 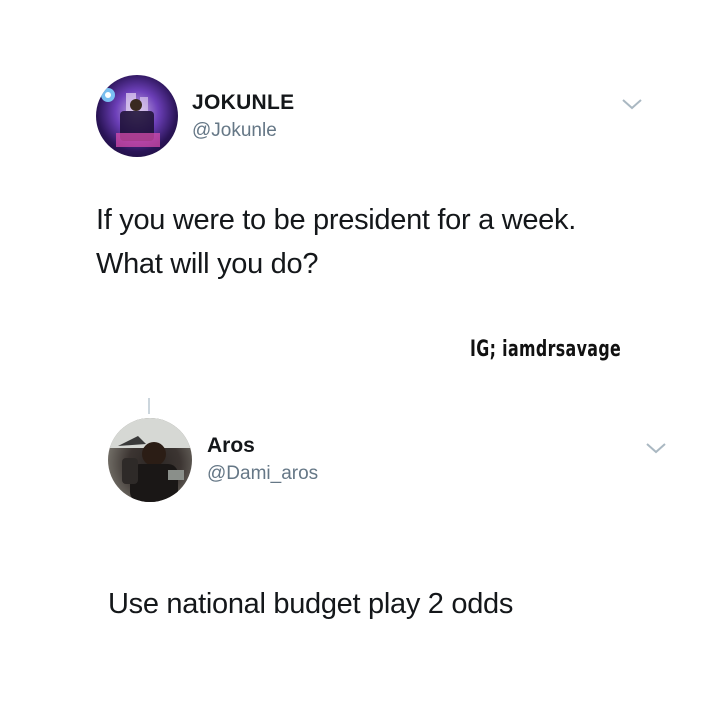 I want to click on tweet-text-line: What will you do?, so click(x=207, y=264).